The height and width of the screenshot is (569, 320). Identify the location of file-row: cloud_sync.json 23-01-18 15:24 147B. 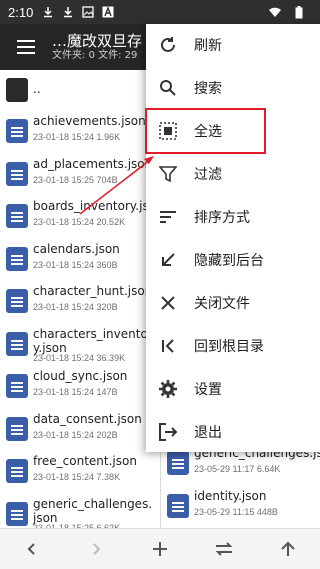
(80, 386).